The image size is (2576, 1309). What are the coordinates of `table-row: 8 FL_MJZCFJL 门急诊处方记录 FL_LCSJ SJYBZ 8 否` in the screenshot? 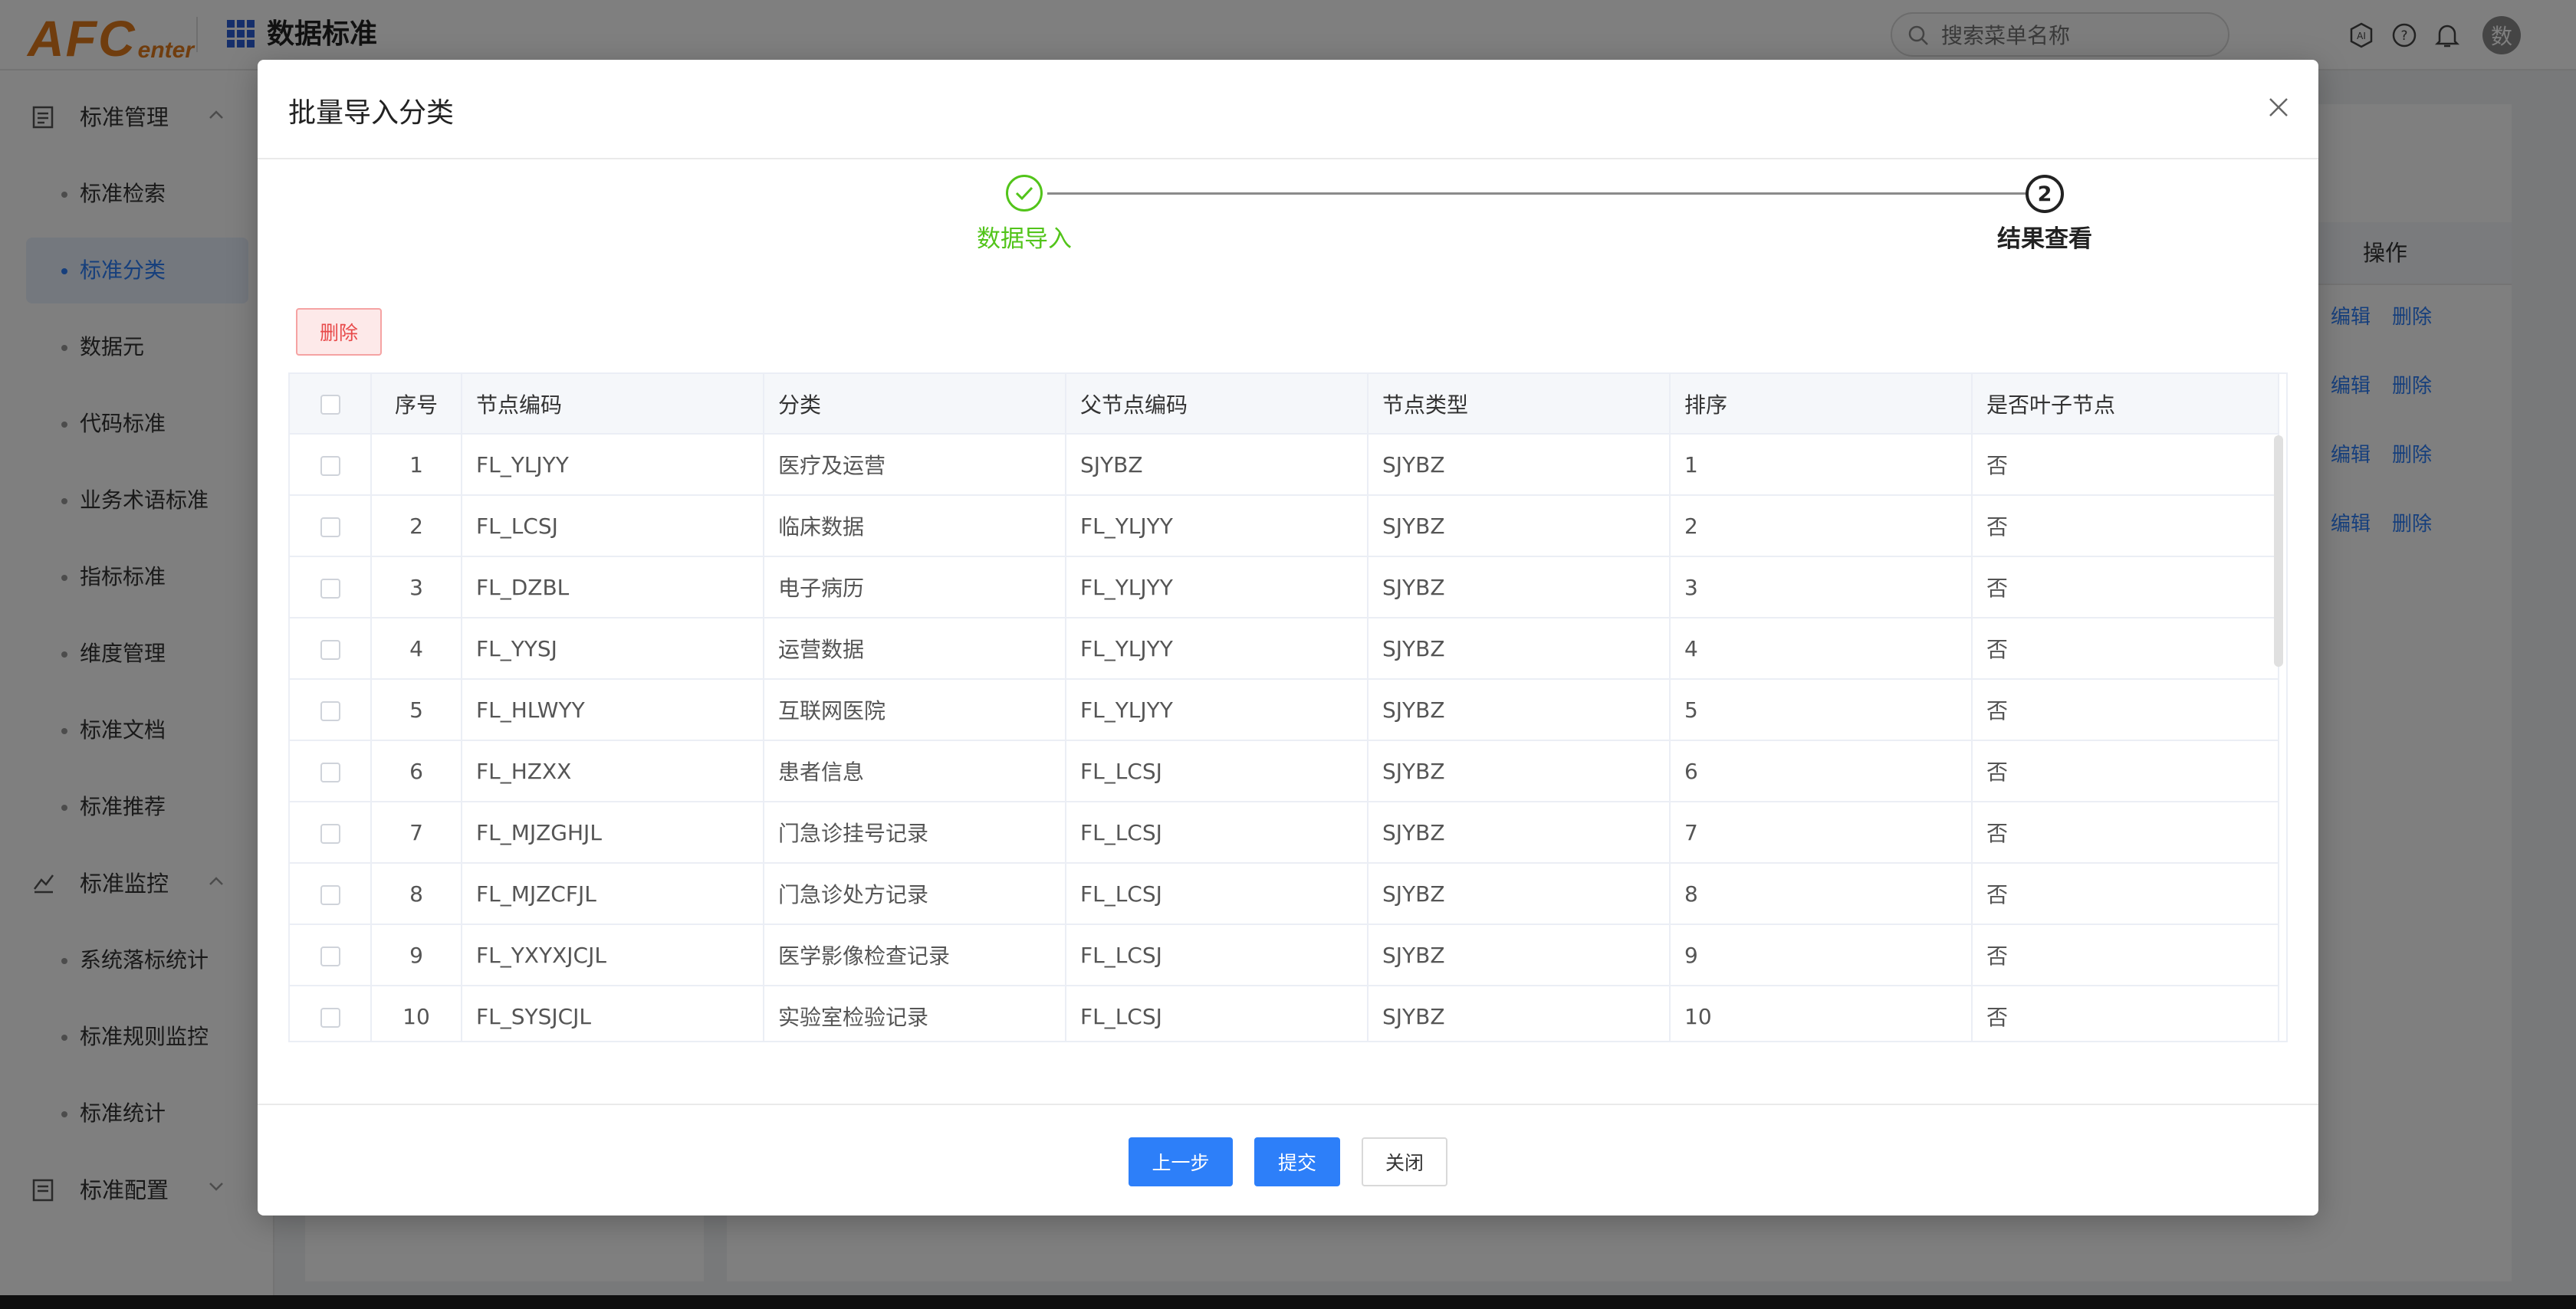 It's located at (1285, 894).